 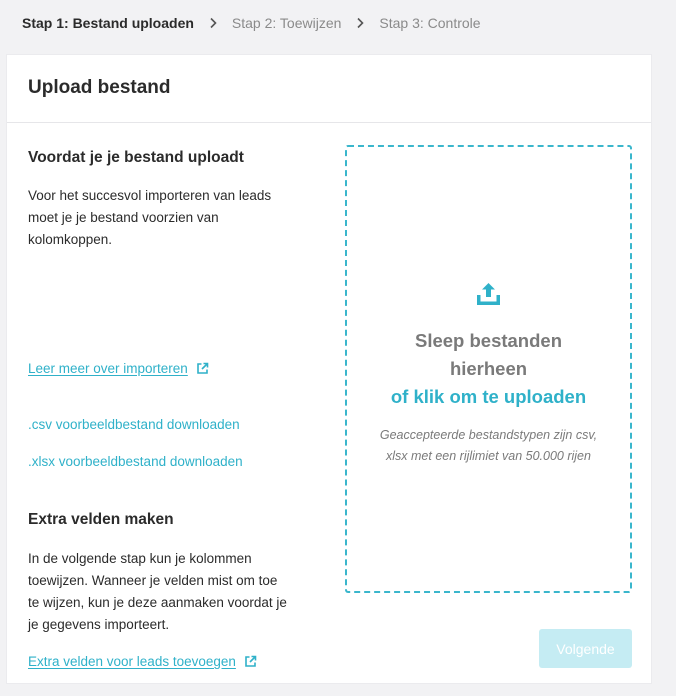 I want to click on next-button: Volgende, so click(x=585, y=648).